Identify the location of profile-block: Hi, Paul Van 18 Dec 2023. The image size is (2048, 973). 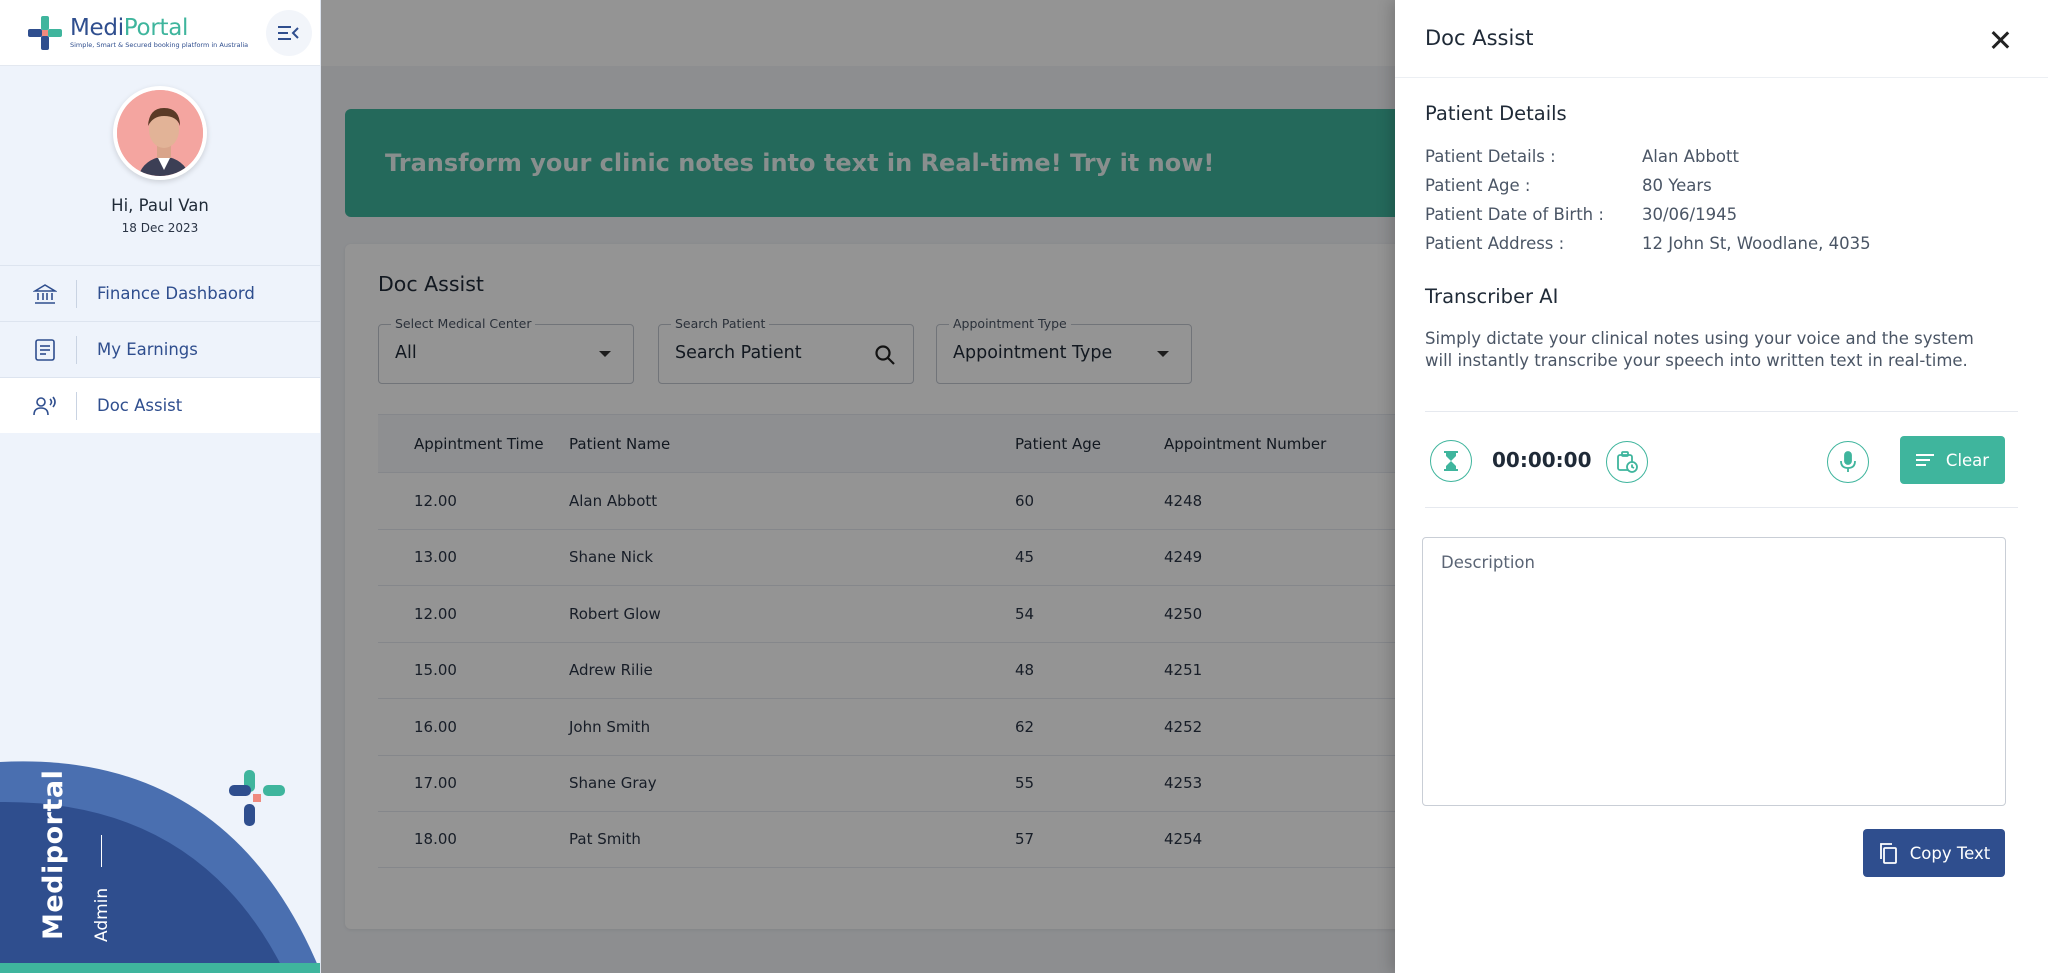
(160, 166).